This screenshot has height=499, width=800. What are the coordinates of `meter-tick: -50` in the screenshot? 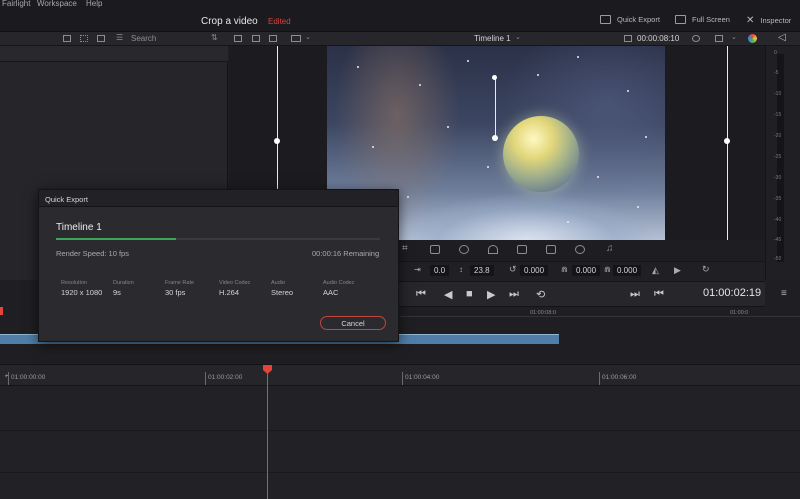 It's located at (778, 259).